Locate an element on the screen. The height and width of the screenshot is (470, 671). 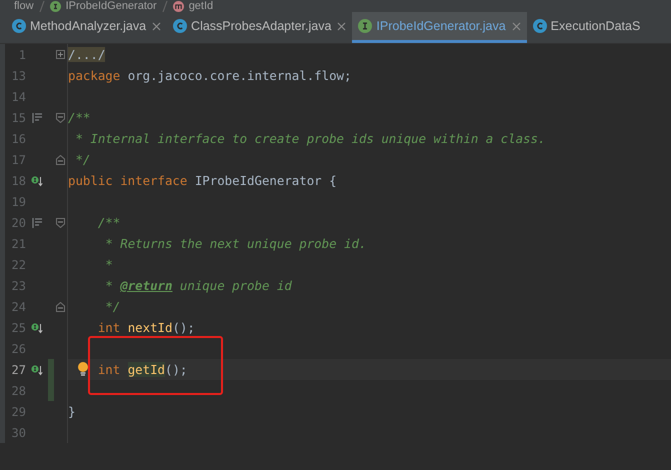
file-tab: ClassProbesAdapter.java is located at coordinates (259, 27).